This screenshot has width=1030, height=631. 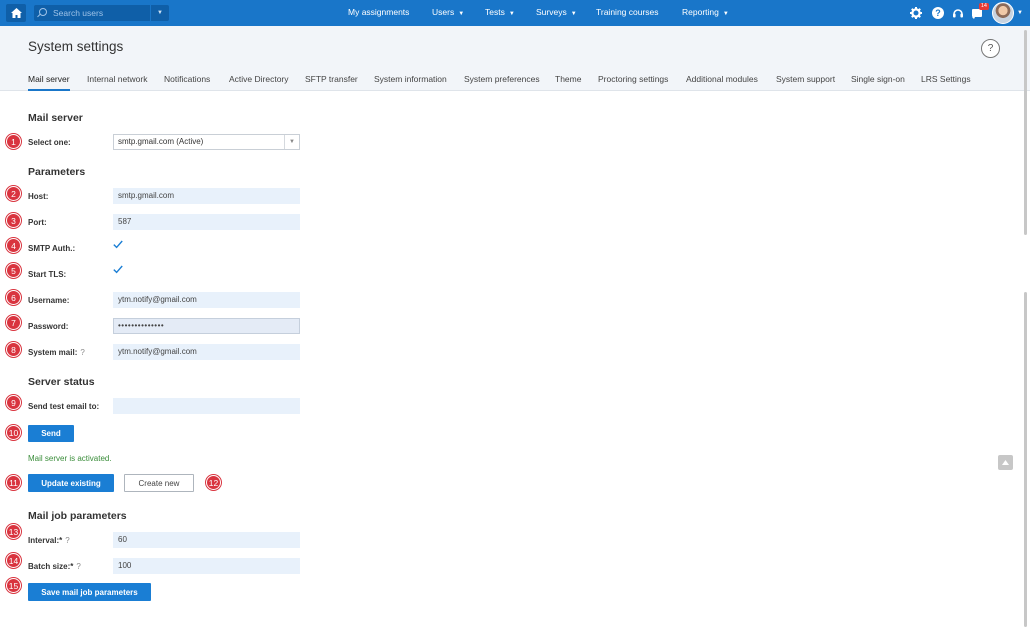 What do you see at coordinates (979, 11) in the screenshot?
I see `notification-icon: 14` at bounding box center [979, 11].